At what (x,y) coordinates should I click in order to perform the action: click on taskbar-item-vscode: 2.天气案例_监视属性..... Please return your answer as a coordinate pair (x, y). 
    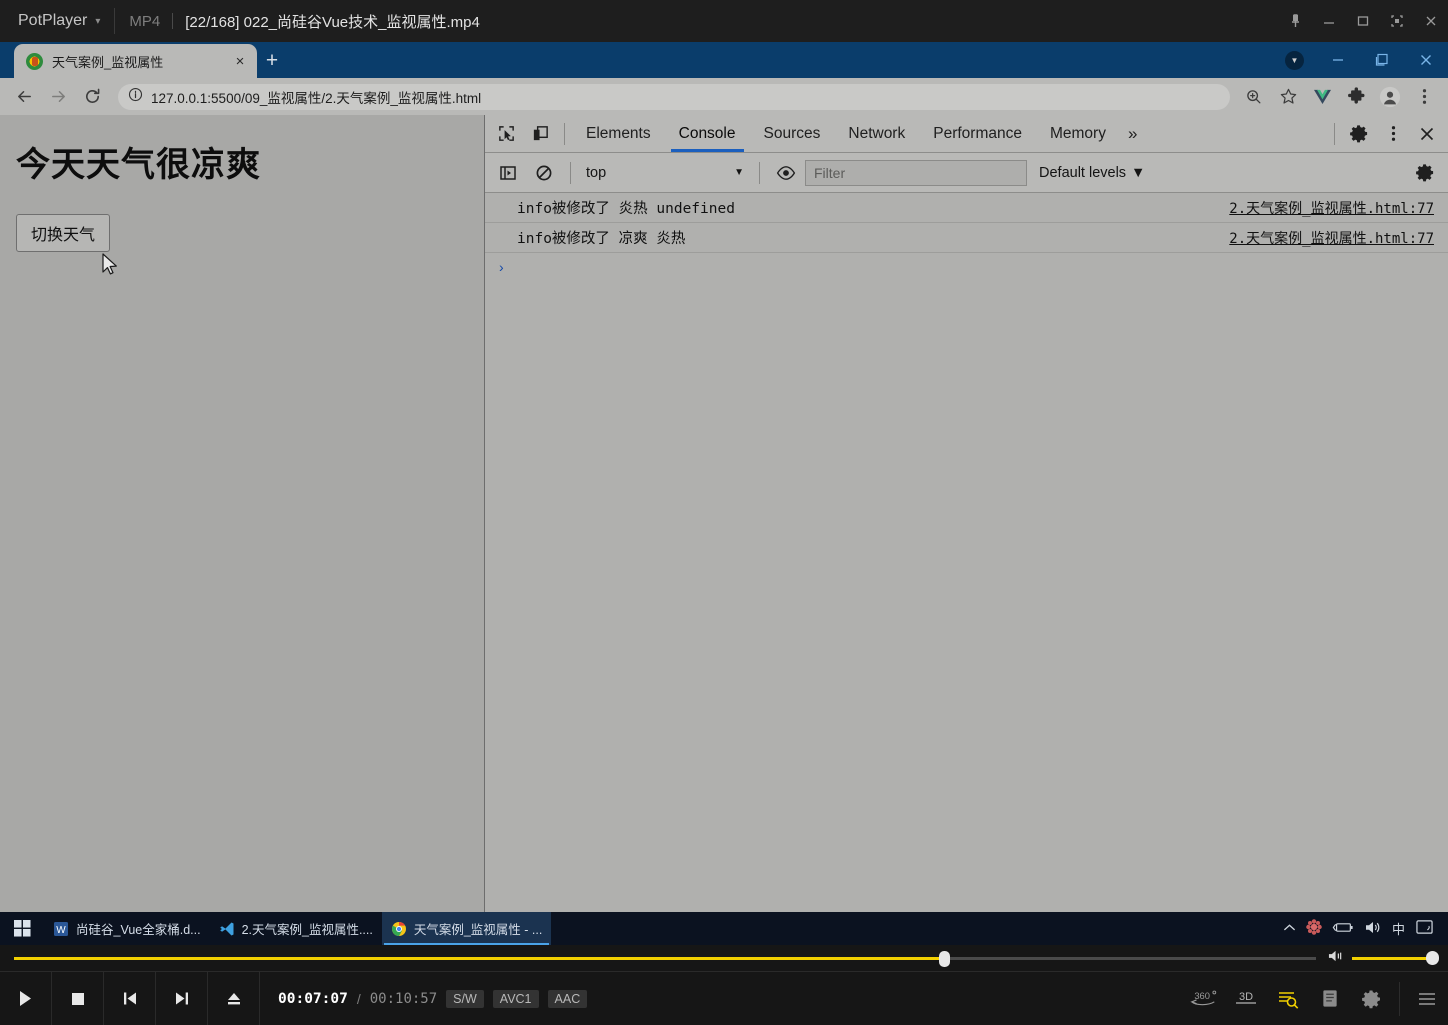
    Looking at the image, I should click on (296, 928).